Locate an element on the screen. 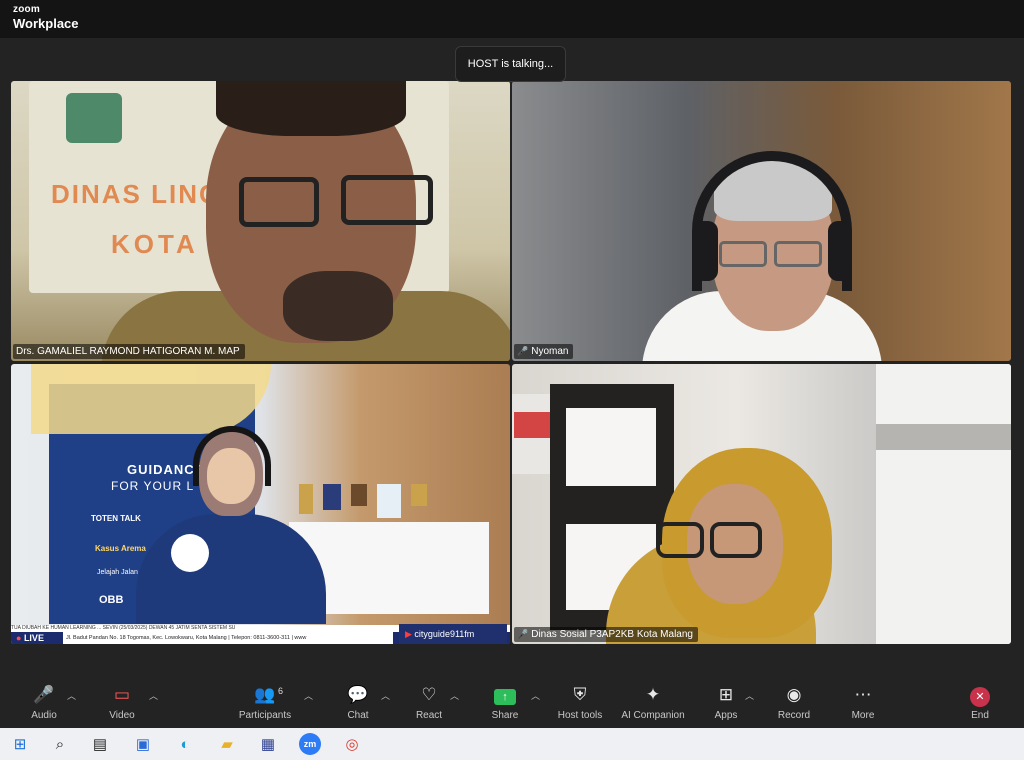  task-view-icon: ▤ is located at coordinates (100, 744).